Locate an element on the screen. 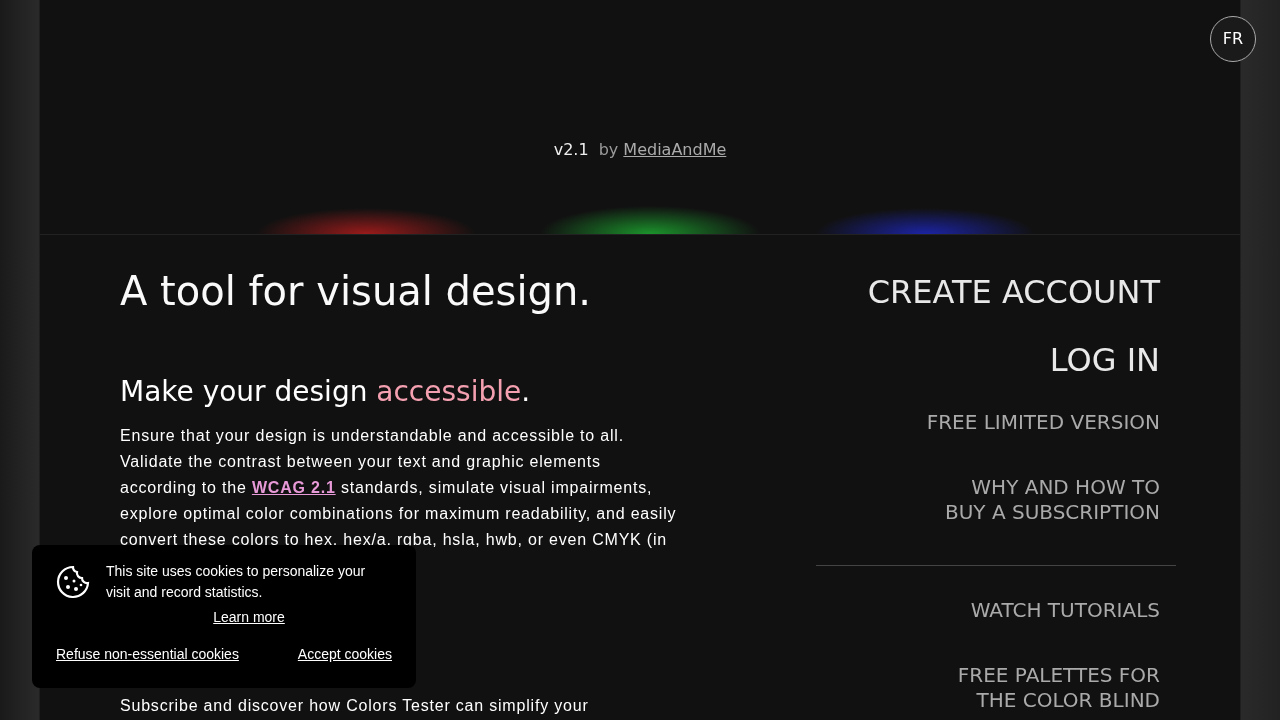 The height and width of the screenshot is (720, 1280). menu-link: FREE LIMITED VERSION is located at coordinates (996, 422).